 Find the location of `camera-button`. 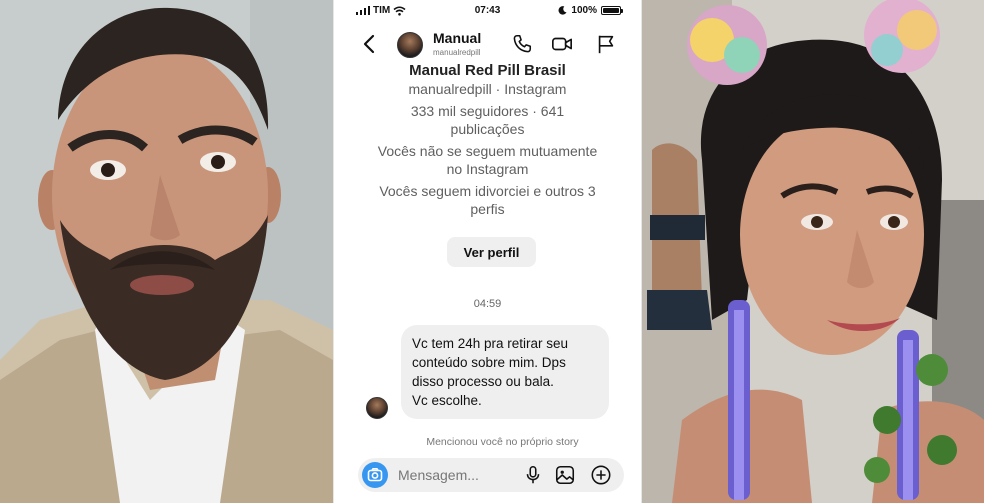

camera-button is located at coordinates (375, 475).